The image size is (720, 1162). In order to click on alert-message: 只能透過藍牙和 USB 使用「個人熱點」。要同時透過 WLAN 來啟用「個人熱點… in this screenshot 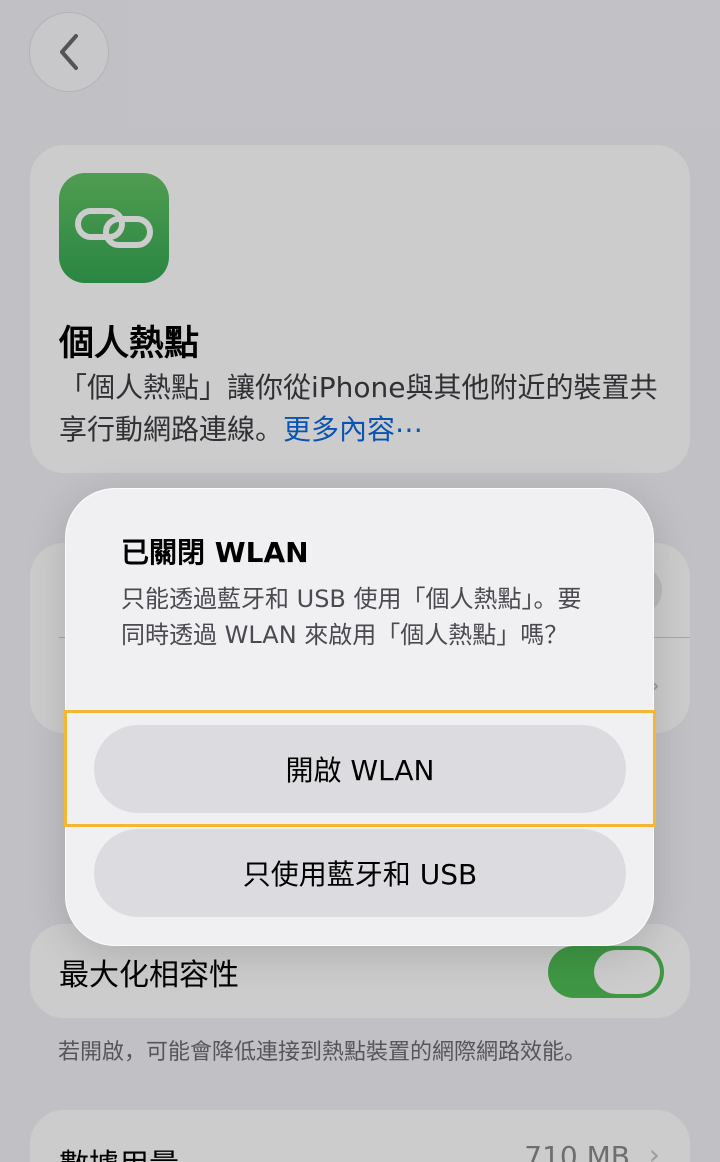, I will do `click(351, 617)`.